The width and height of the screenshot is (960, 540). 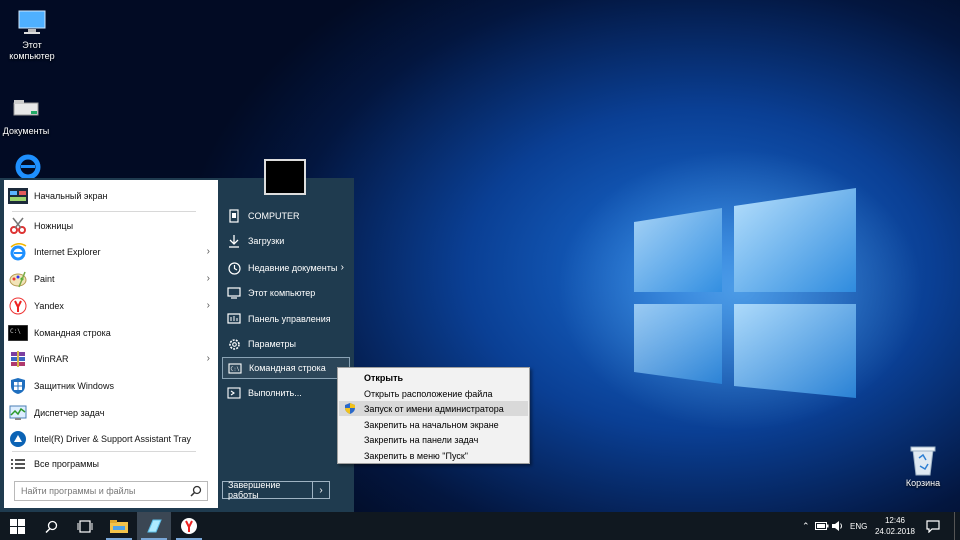 I want to click on start-right-label: COMPUTER, so click(x=274, y=216).